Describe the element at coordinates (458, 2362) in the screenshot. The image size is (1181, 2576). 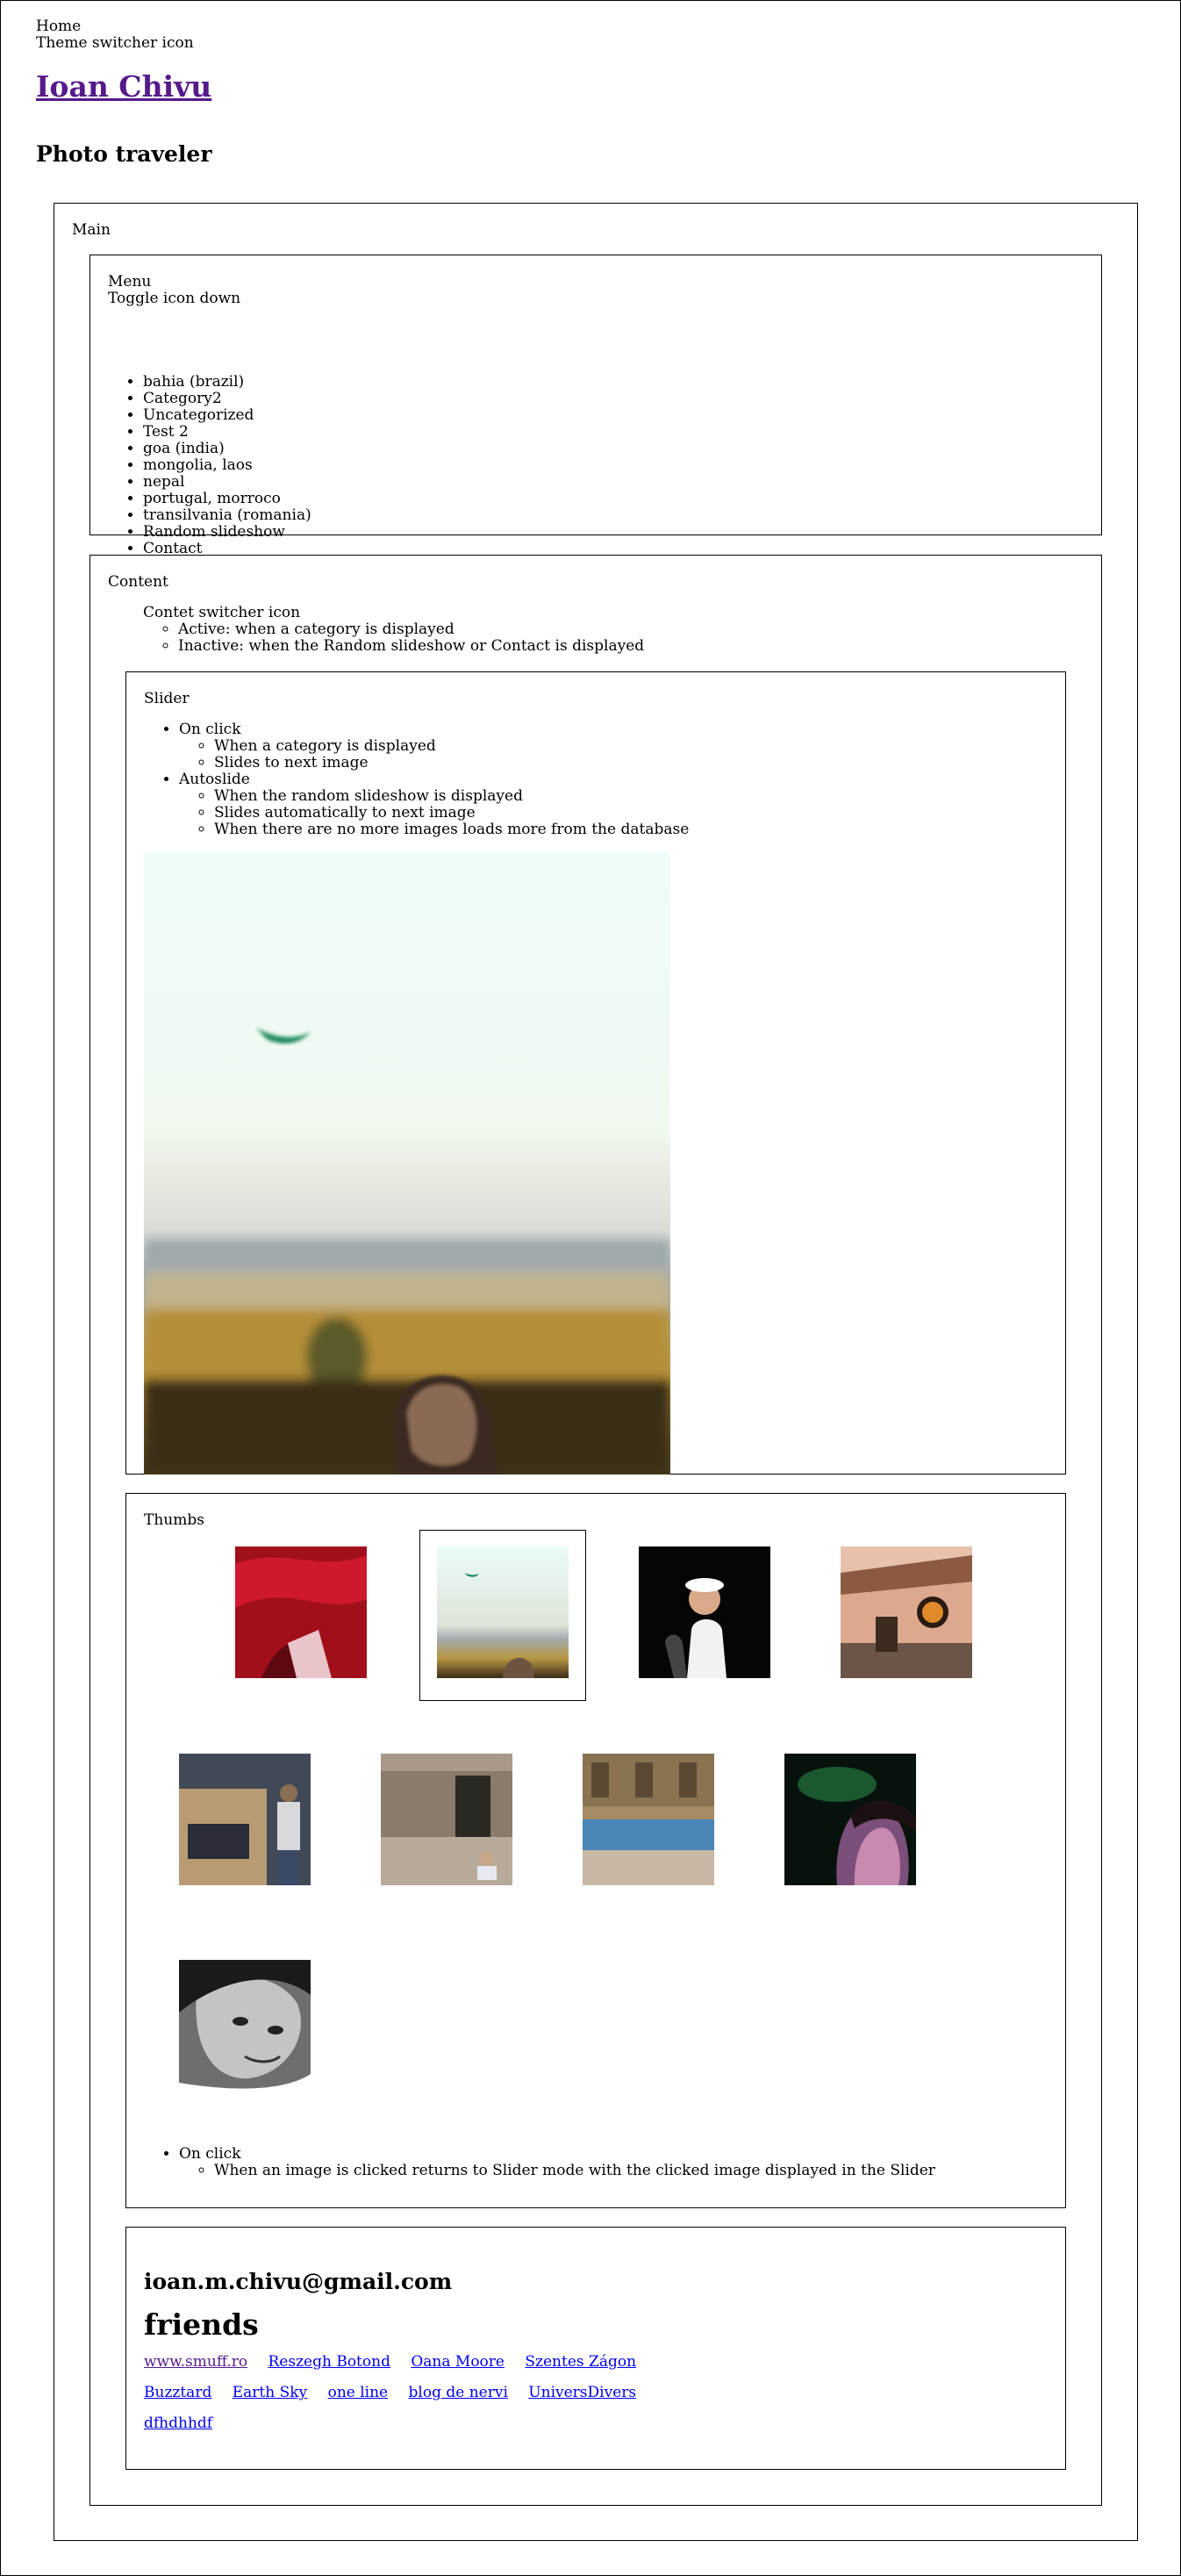
I see `friend-link-oana-moore: Oana Moore` at that location.